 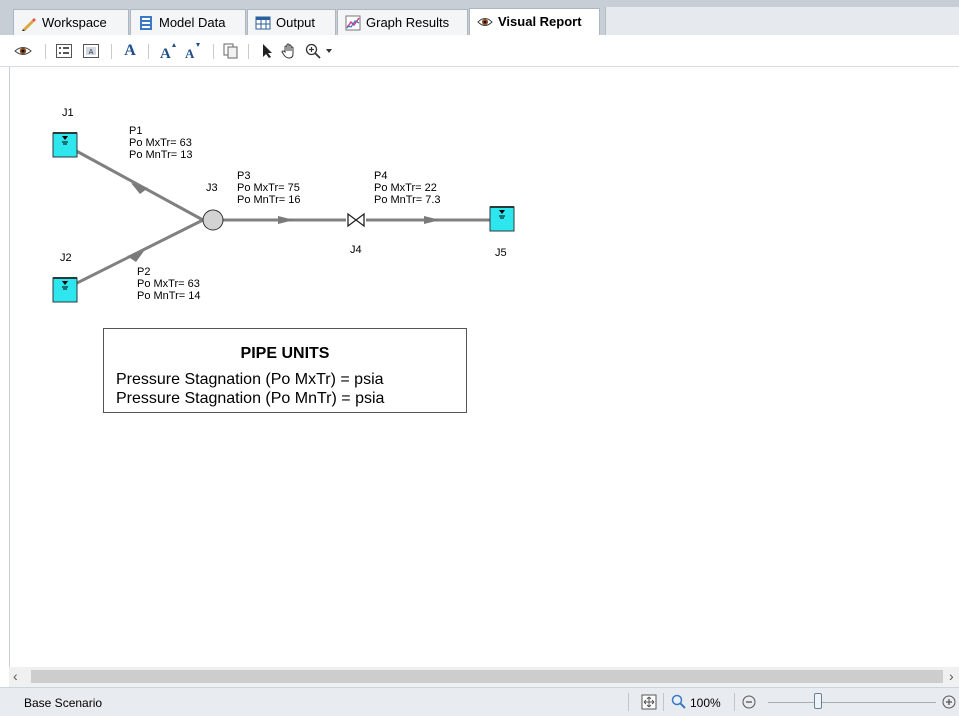 What do you see at coordinates (356, 250) in the screenshot?
I see `junction-j4-label: J4` at bounding box center [356, 250].